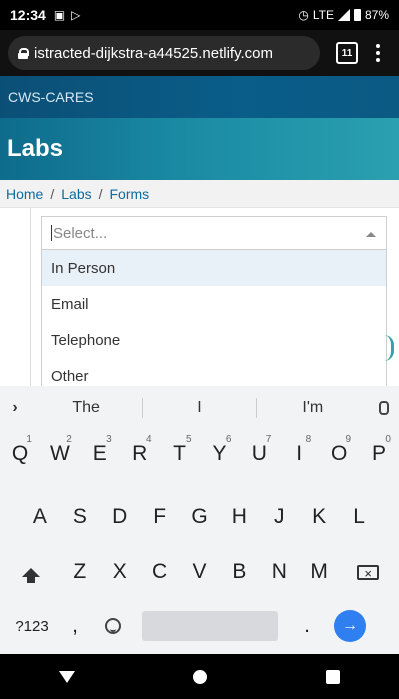 The width and height of the screenshot is (399, 699). What do you see at coordinates (303, 15) in the screenshot?
I see `alarm-icon: ◷` at bounding box center [303, 15].